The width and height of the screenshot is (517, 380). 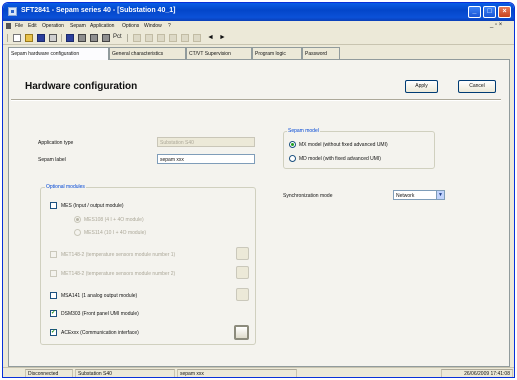 What do you see at coordinates (137, 38) in the screenshot?
I see `edit-icon` at bounding box center [137, 38].